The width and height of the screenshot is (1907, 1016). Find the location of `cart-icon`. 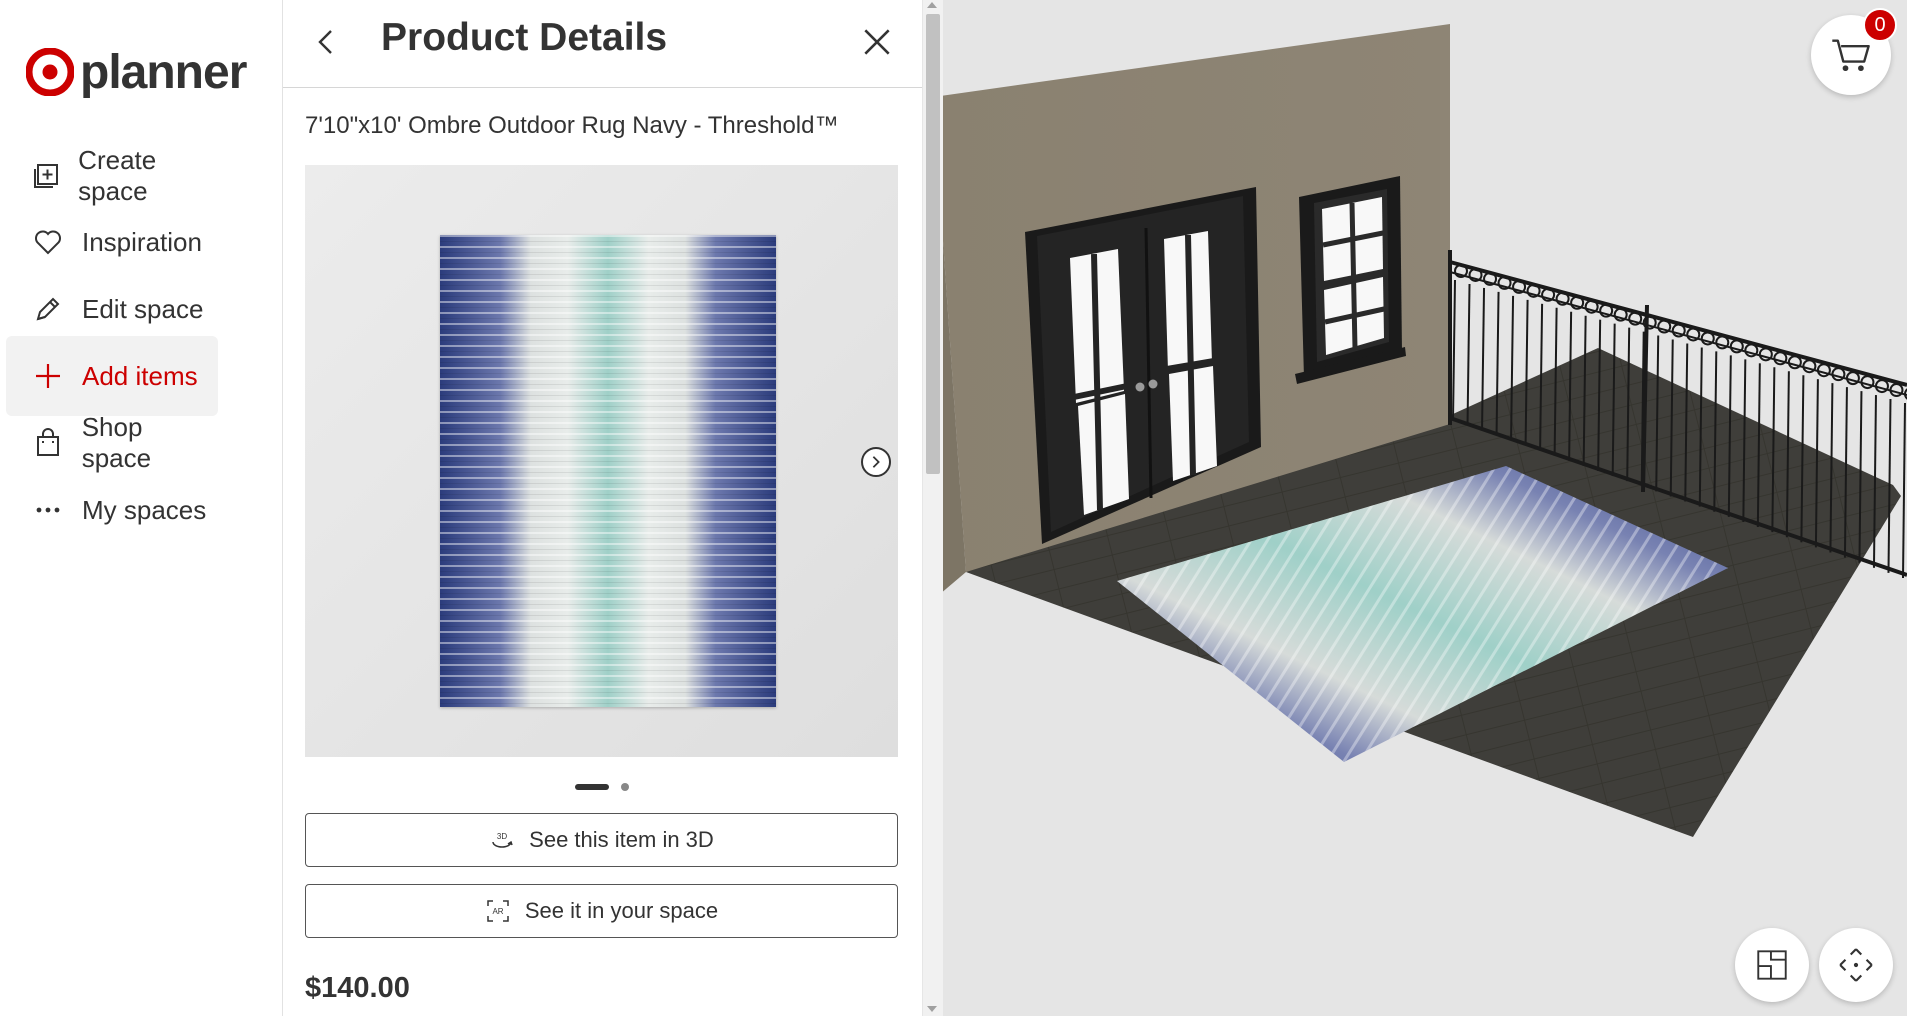

cart-icon is located at coordinates (1851, 55).